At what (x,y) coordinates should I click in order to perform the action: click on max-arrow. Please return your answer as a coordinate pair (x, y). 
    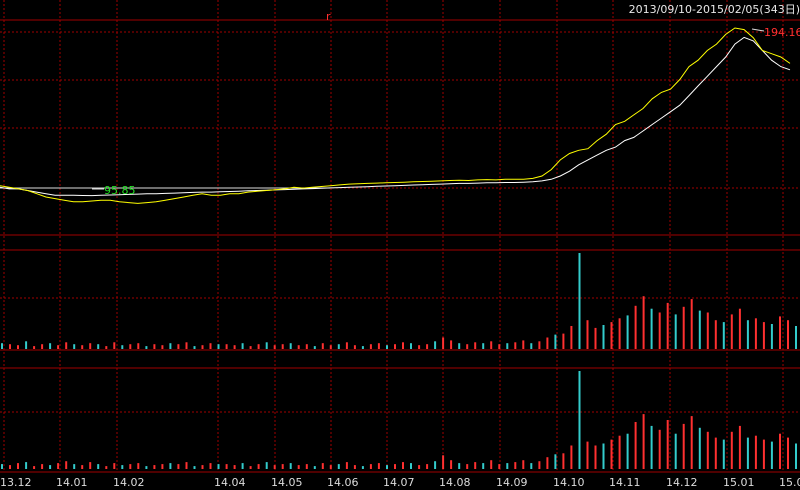
    Looking at the image, I should click on (758, 30).